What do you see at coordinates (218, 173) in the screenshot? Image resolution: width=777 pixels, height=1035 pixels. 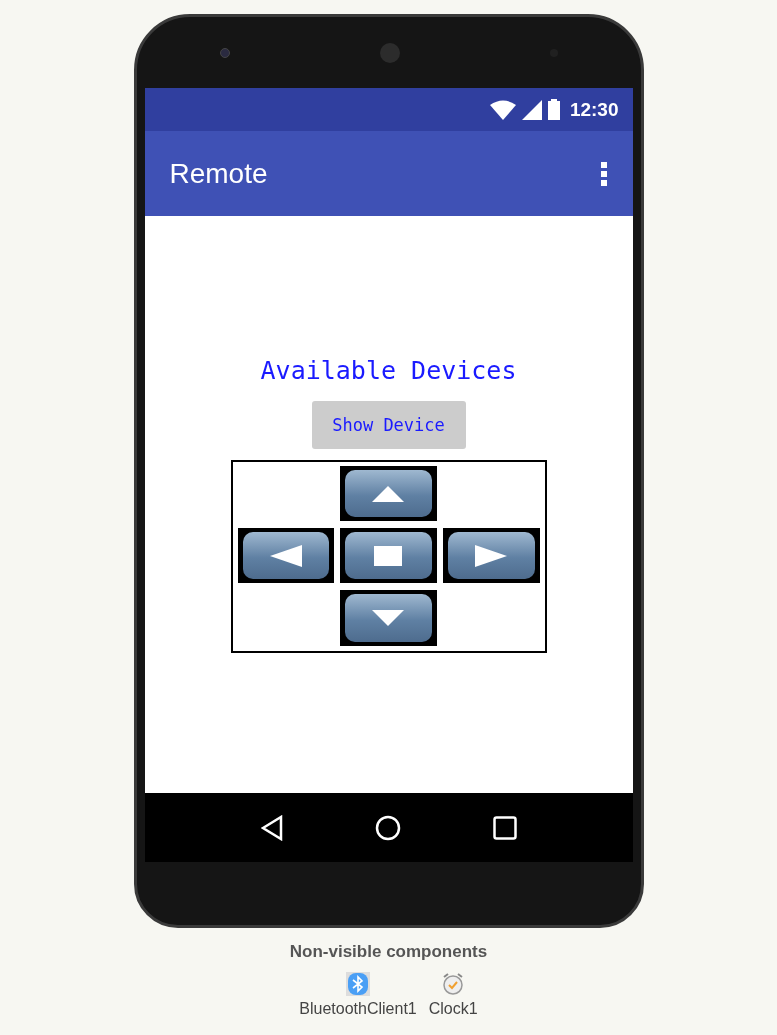 I see `app-title: Remote` at bounding box center [218, 173].